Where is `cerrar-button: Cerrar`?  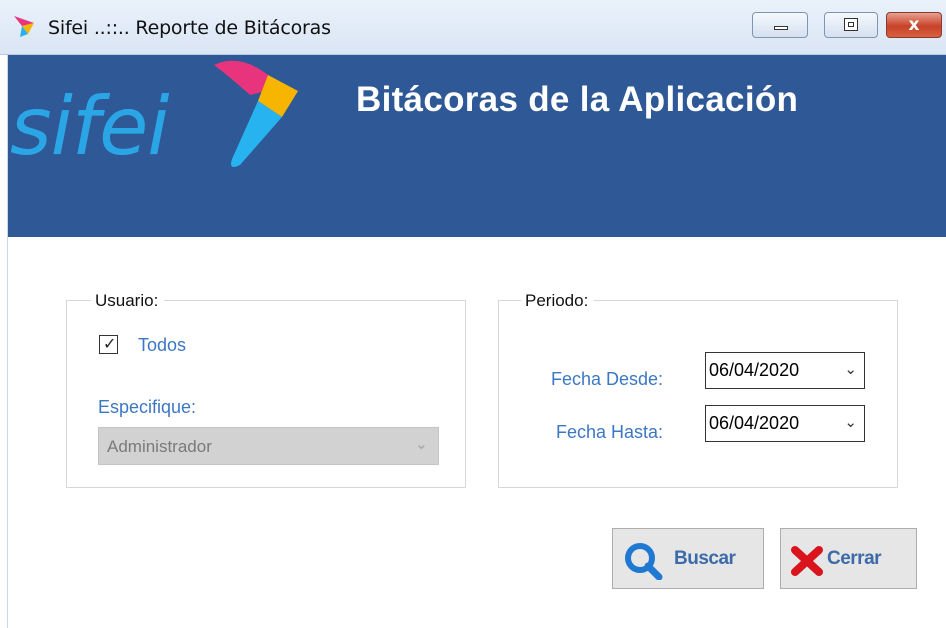 cerrar-button: Cerrar is located at coordinates (848, 558).